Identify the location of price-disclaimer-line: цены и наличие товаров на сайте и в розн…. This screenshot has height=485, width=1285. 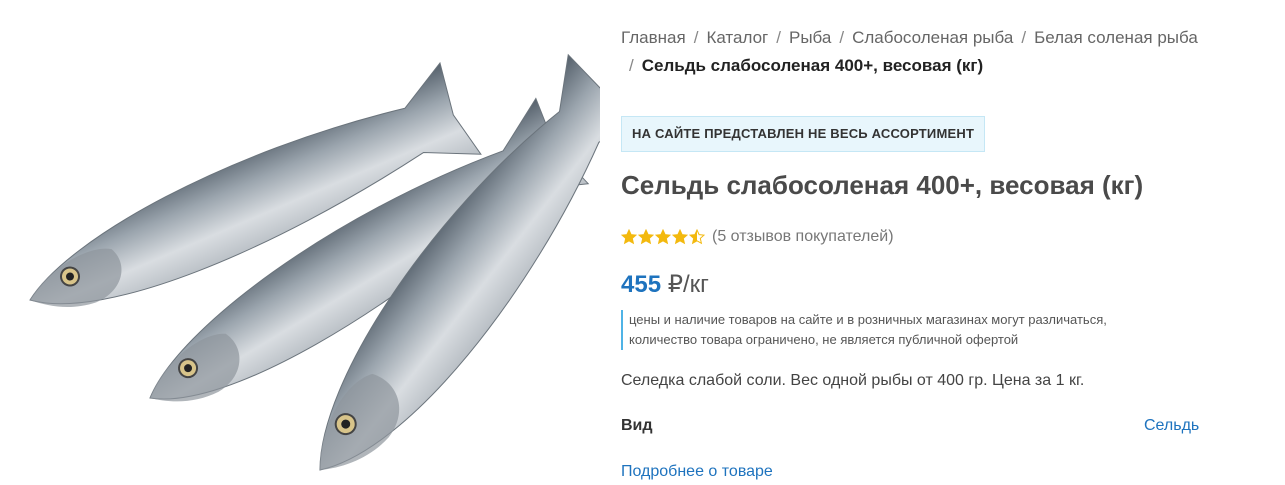
(868, 319).